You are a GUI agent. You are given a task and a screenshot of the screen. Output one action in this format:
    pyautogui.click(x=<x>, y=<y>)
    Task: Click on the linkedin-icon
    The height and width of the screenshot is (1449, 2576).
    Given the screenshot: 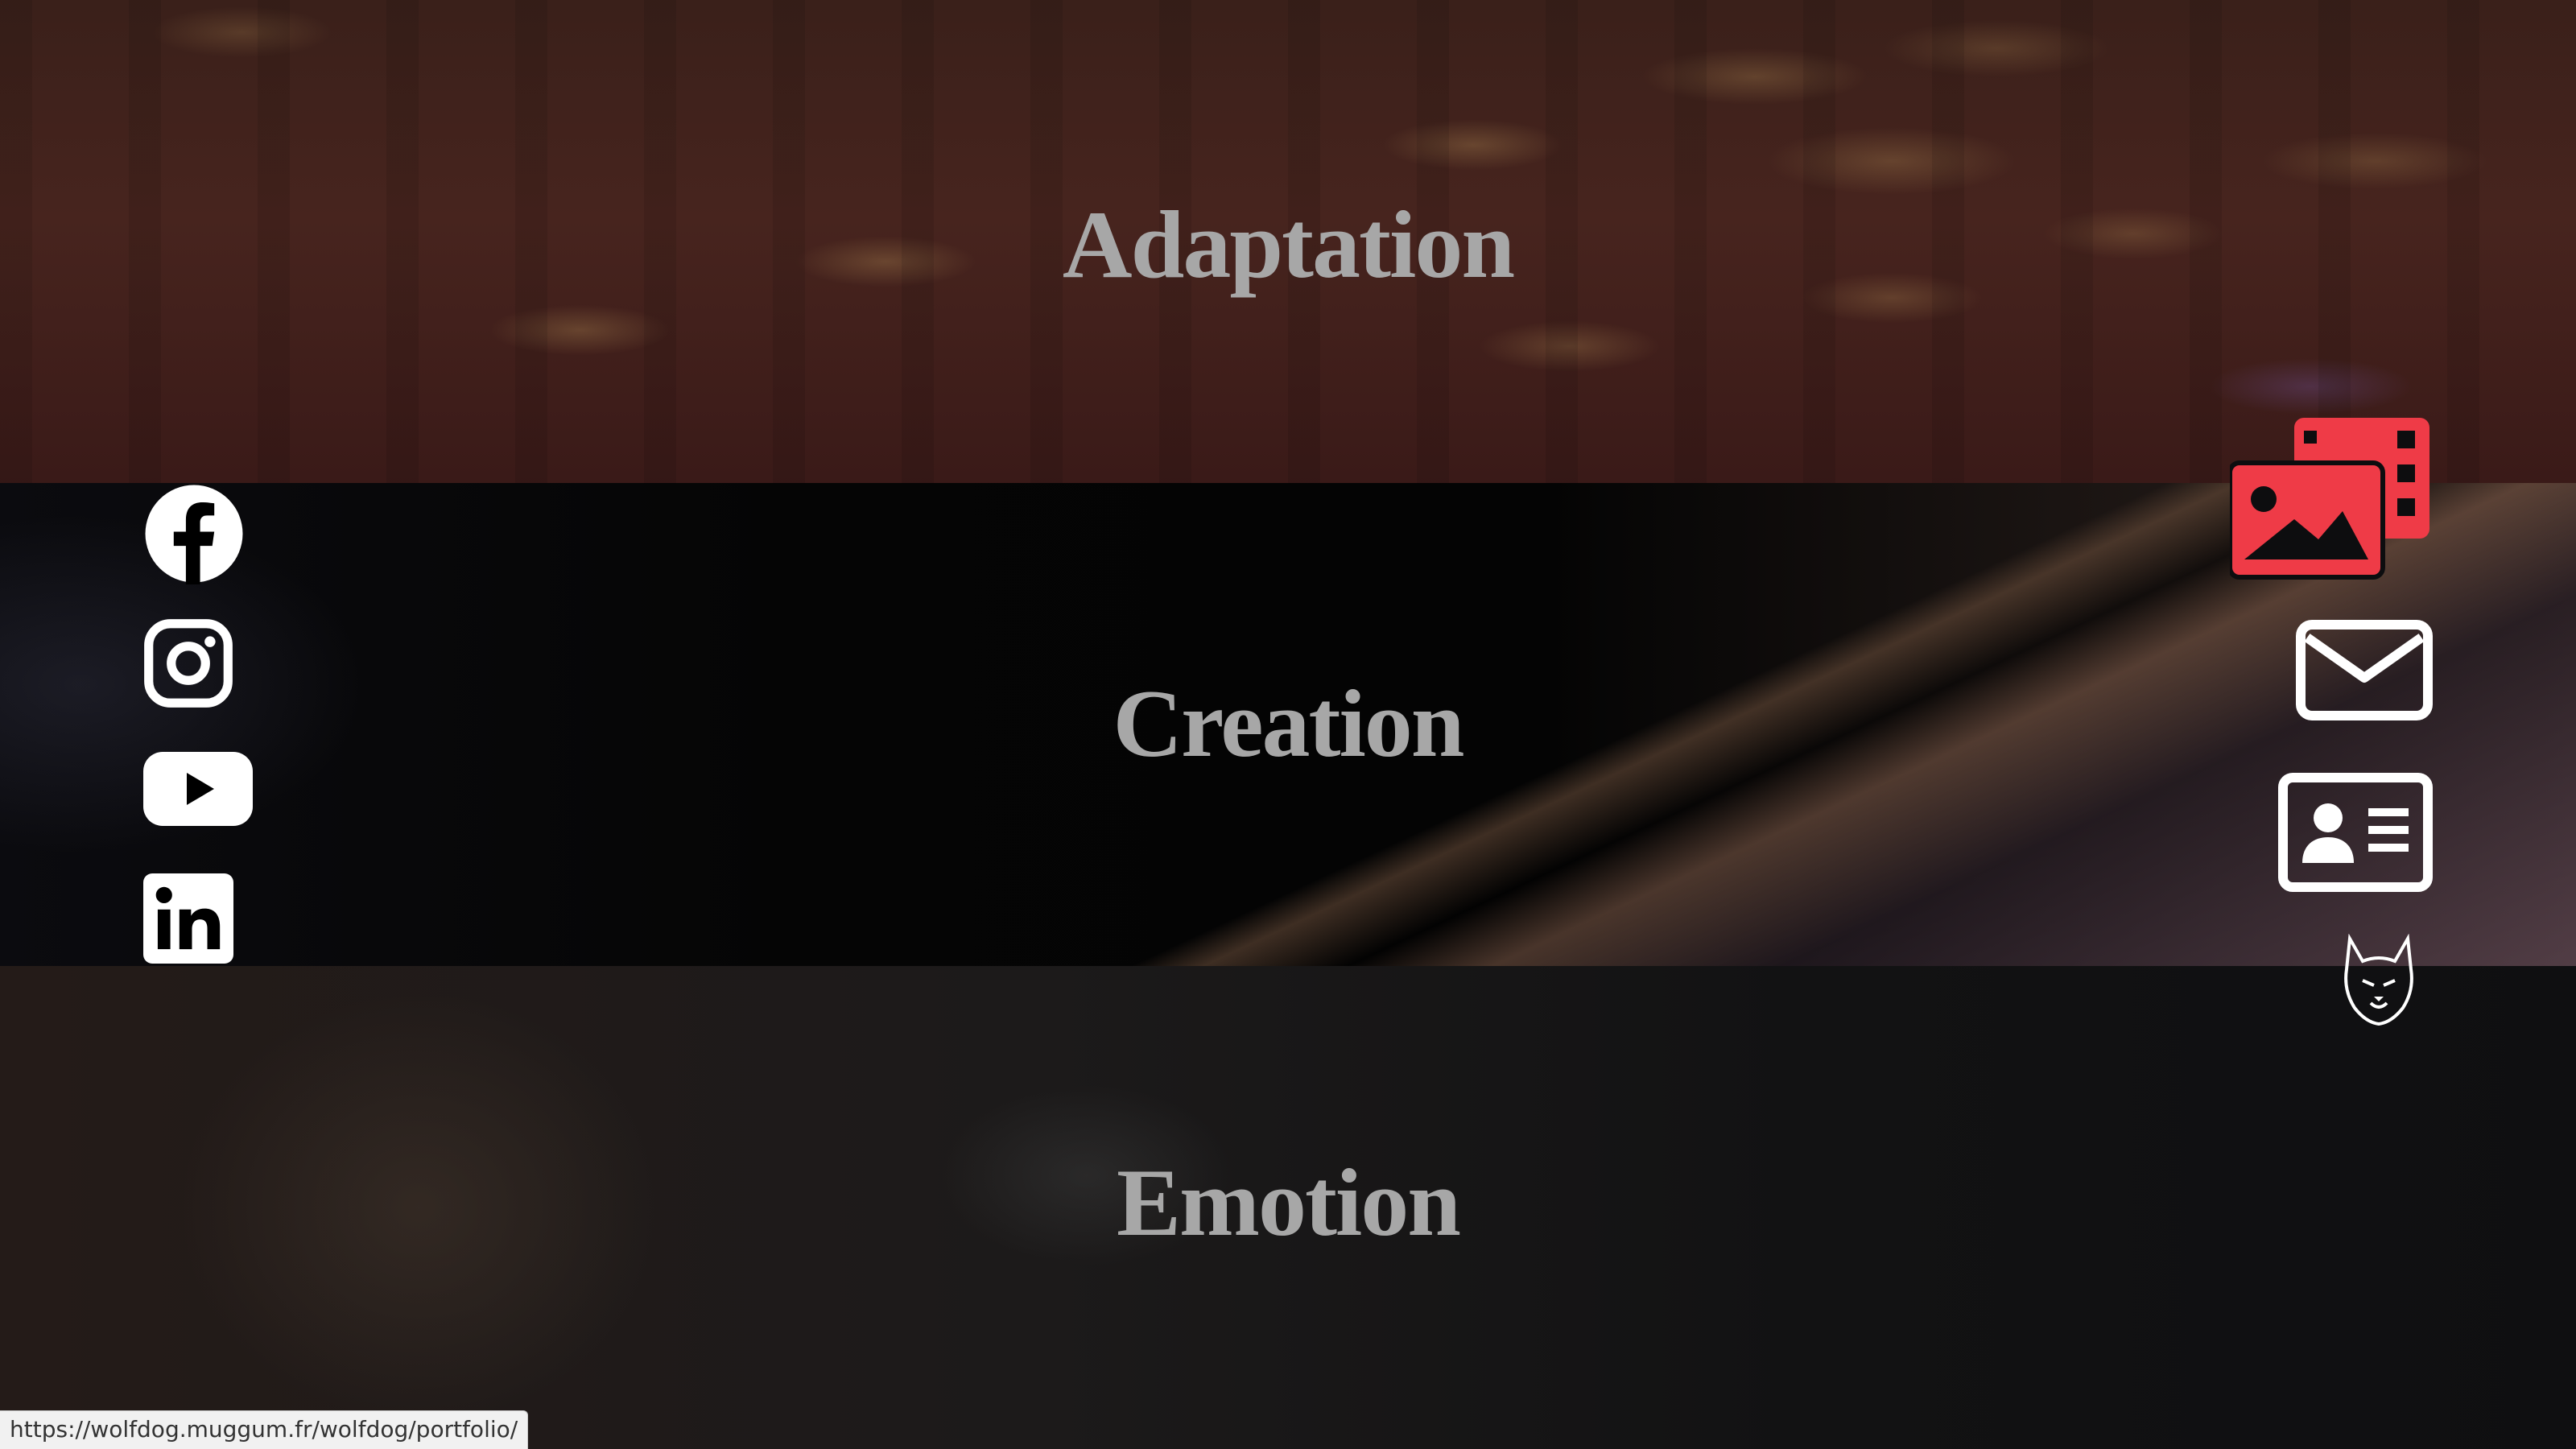 What is the action you would take?
    pyautogui.click(x=188, y=918)
    